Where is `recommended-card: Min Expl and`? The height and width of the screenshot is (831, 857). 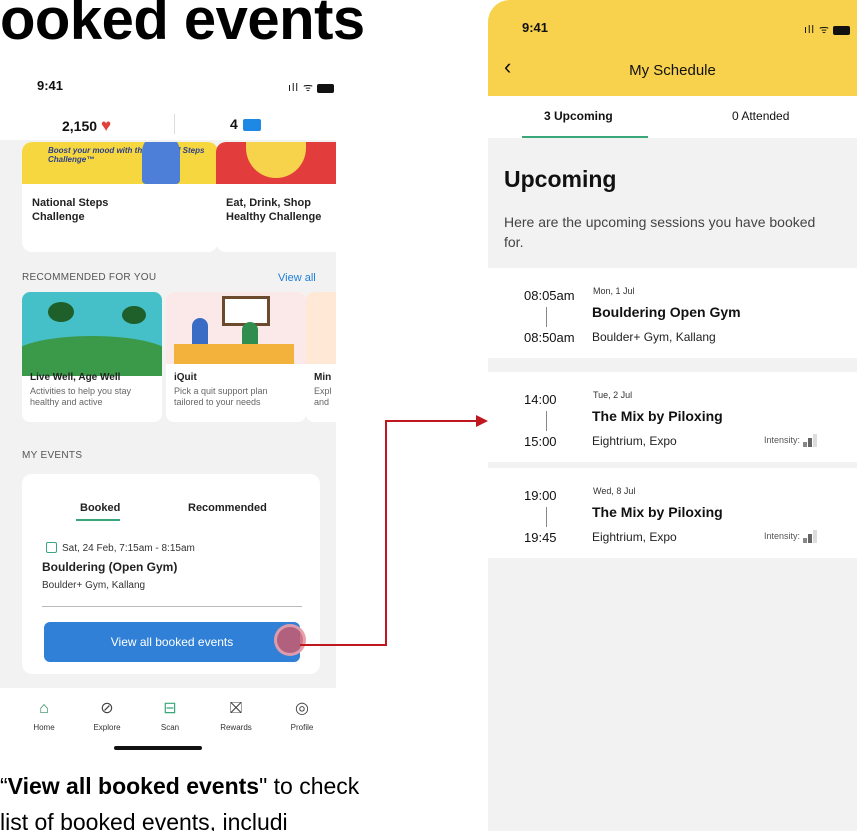 recommended-card: Min Expl and is located at coordinates (321, 357).